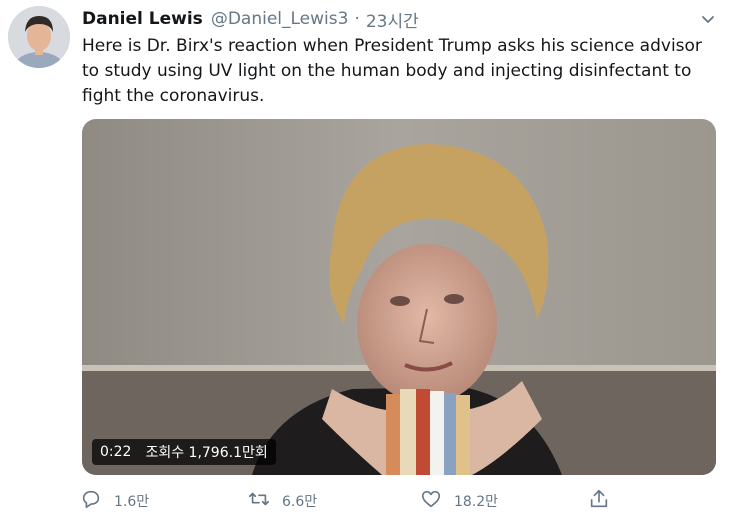 The image size is (731, 527). I want to click on heart-icon, so click(431, 501).